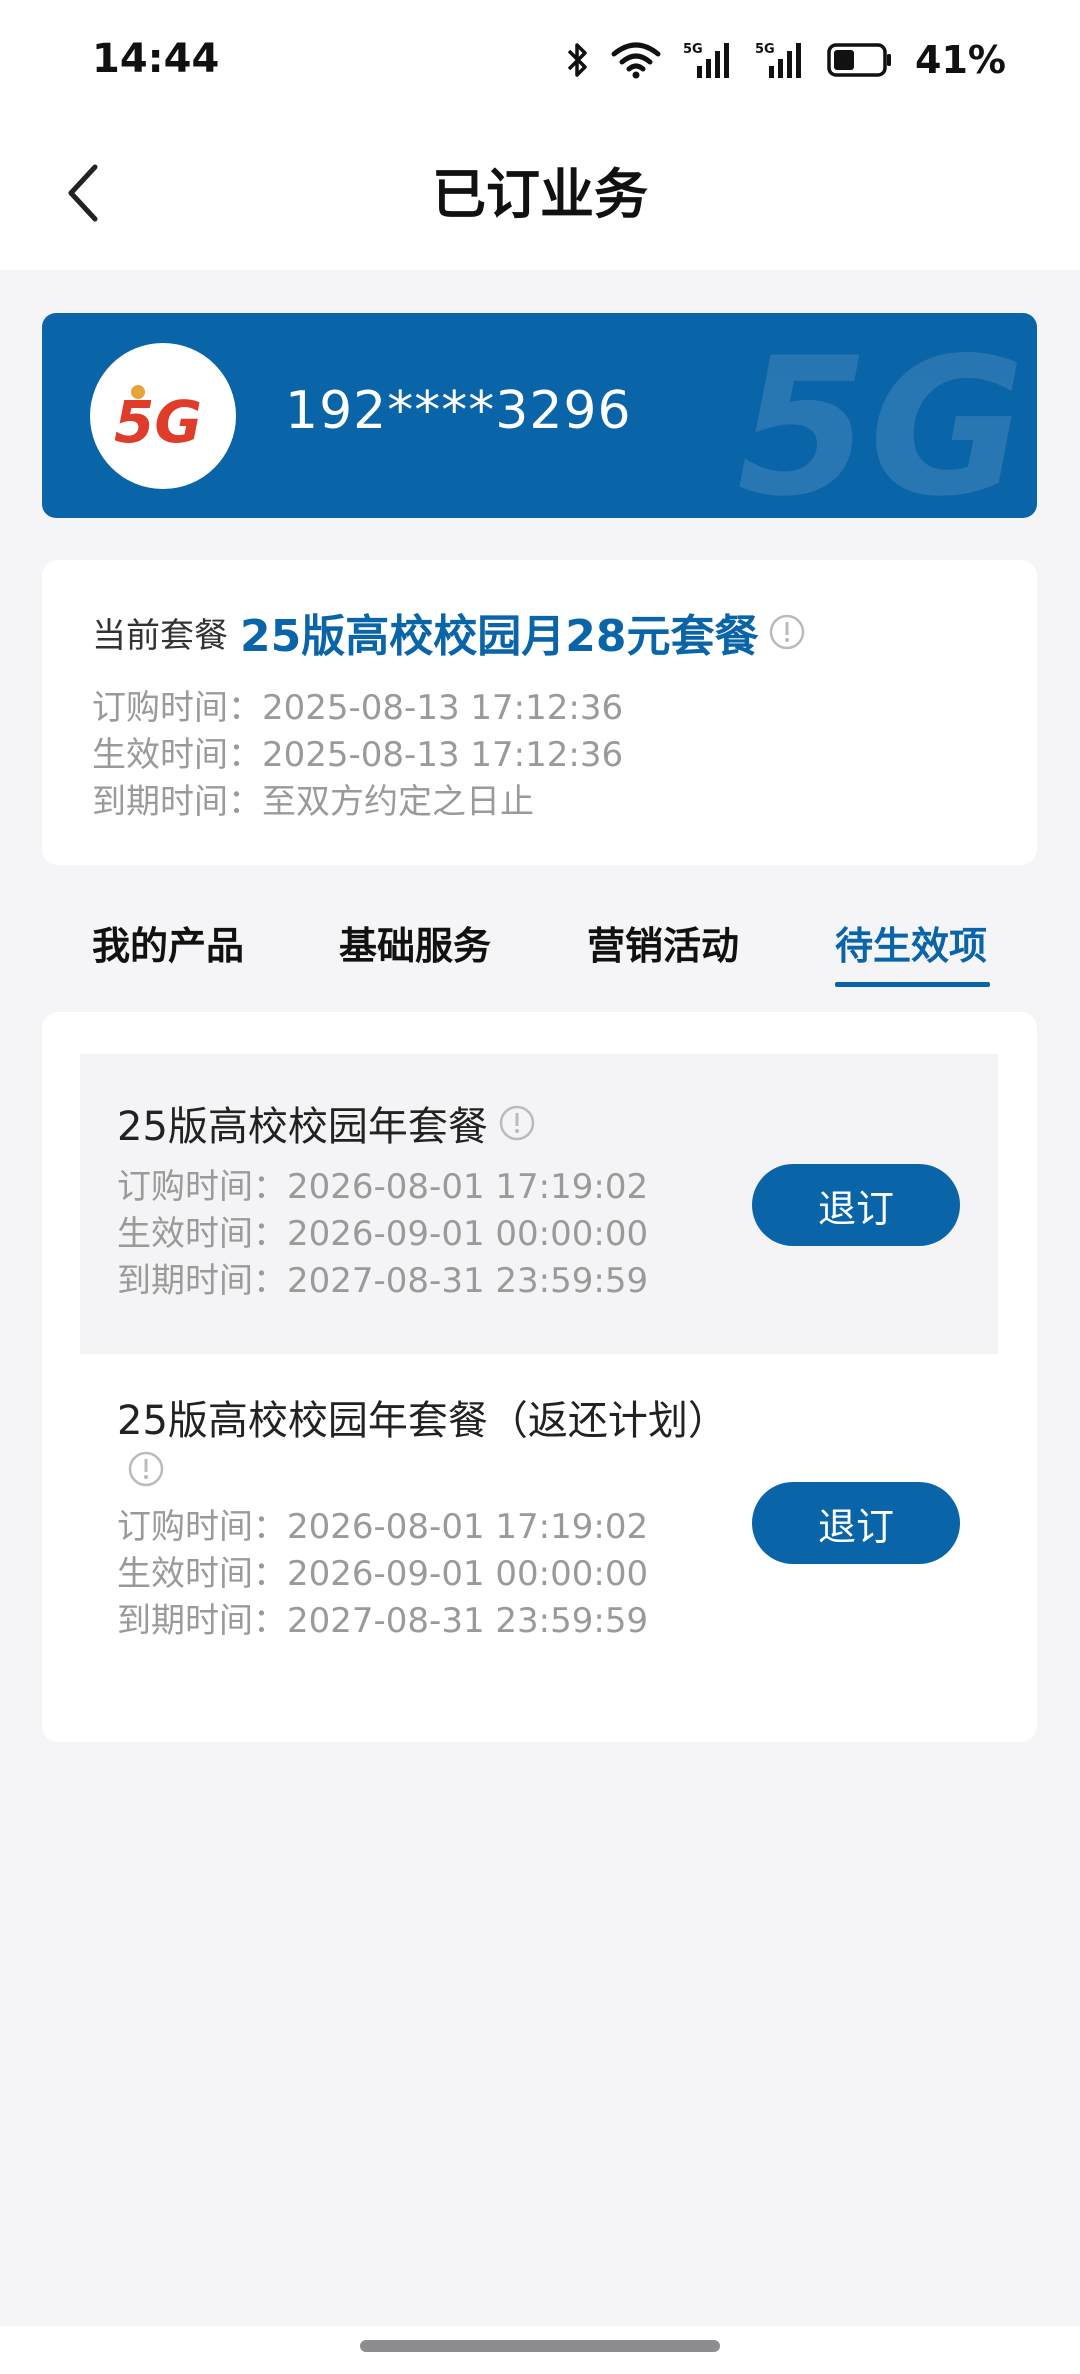  What do you see at coordinates (540, 2346) in the screenshot?
I see `home-indicator` at bounding box center [540, 2346].